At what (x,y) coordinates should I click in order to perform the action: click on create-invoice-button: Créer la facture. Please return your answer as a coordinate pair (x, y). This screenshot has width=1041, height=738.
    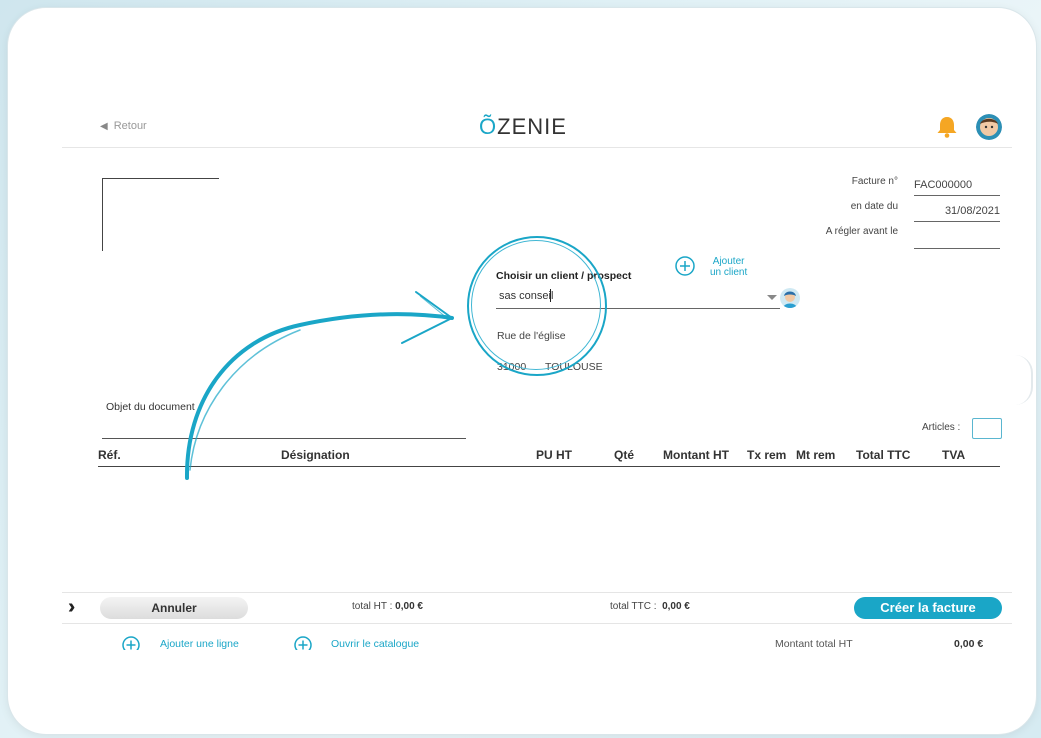
    Looking at the image, I should click on (928, 608).